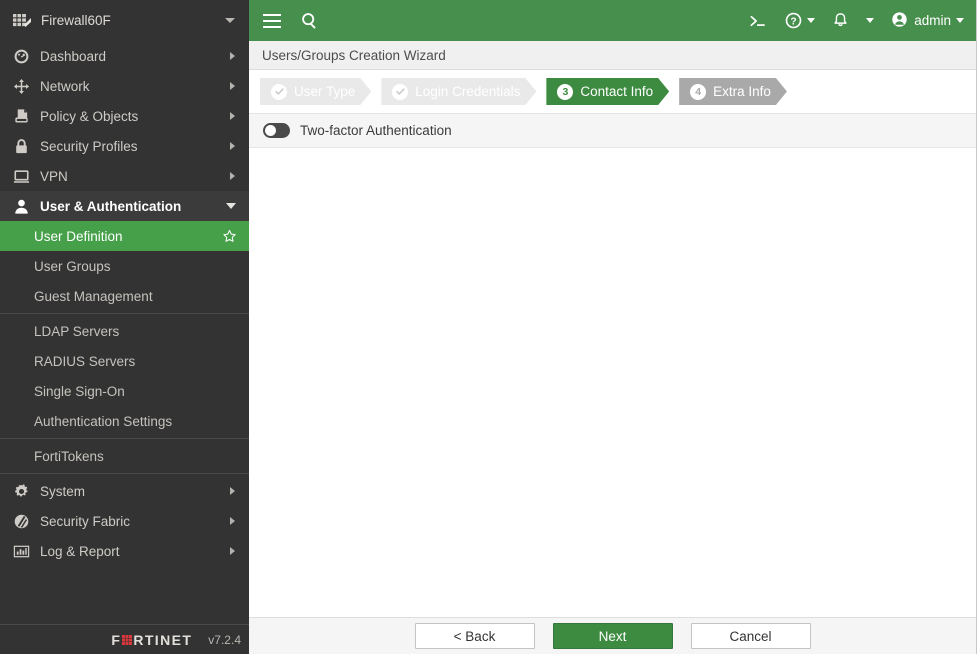 The image size is (977, 654). What do you see at coordinates (315, 91) in the screenshot?
I see `wizard-step-user-type: User Type` at bounding box center [315, 91].